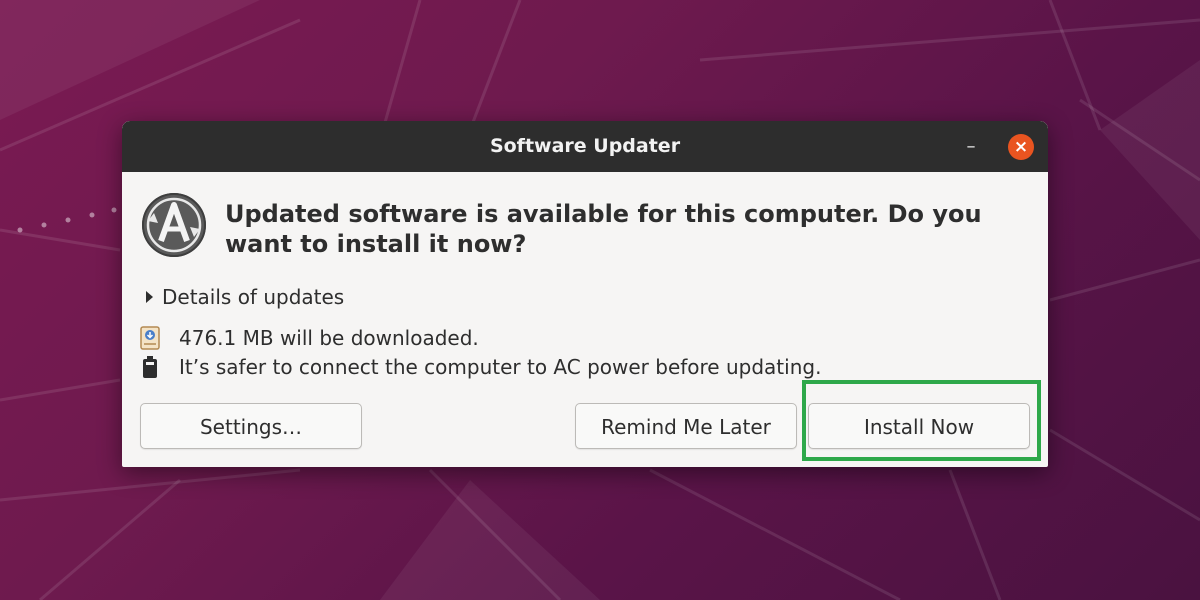  I want to click on details-label: Details of updates, so click(253, 297).